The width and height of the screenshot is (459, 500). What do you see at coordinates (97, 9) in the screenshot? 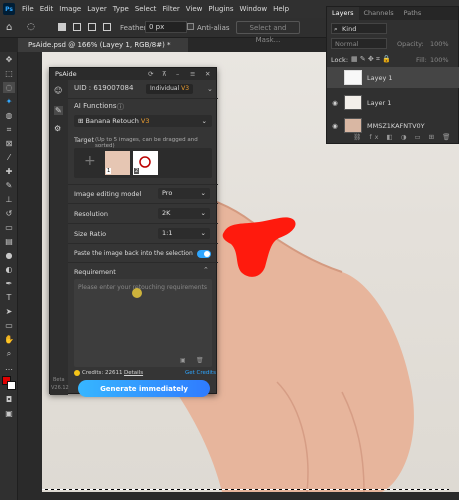
I see `menu-layer: Layer` at bounding box center [97, 9].